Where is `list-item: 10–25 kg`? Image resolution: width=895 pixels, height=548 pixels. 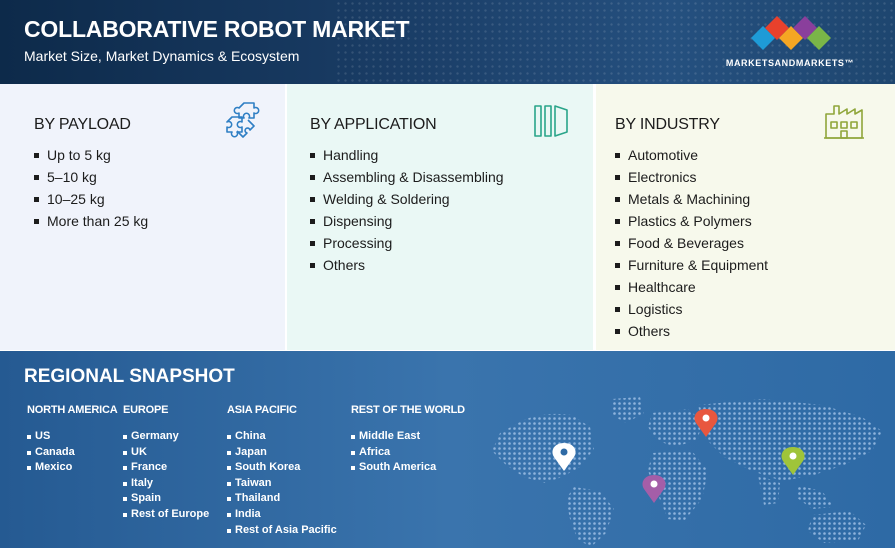 list-item: 10–25 kg is located at coordinates (91, 199).